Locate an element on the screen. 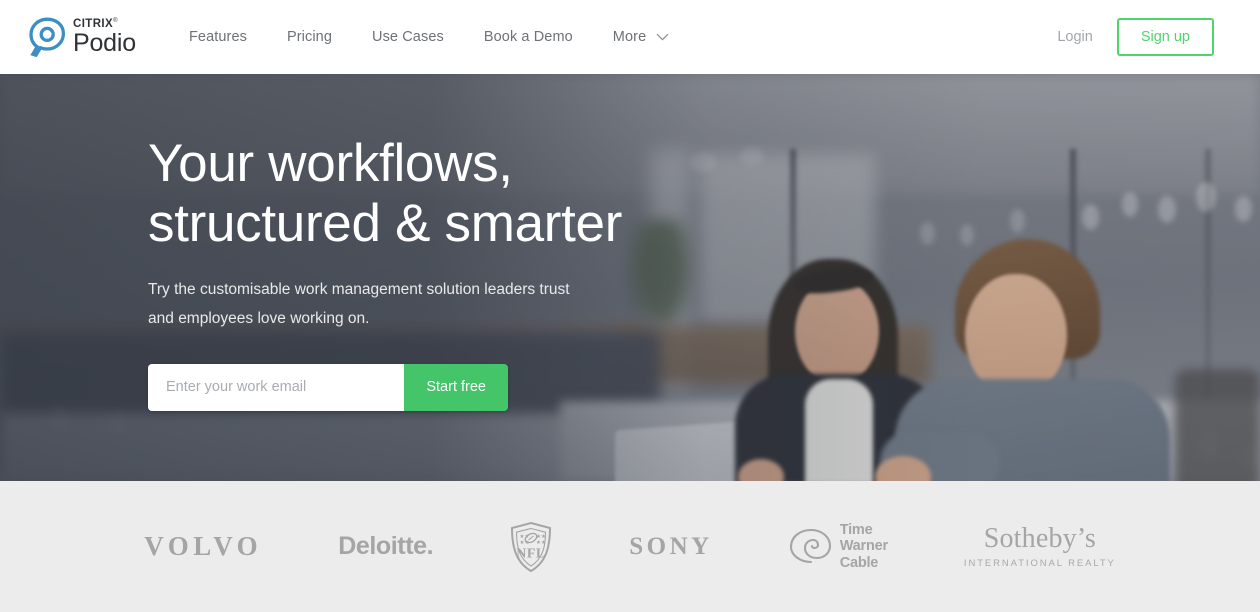 The image size is (1260, 612). chevron-down-icon is located at coordinates (662, 37).